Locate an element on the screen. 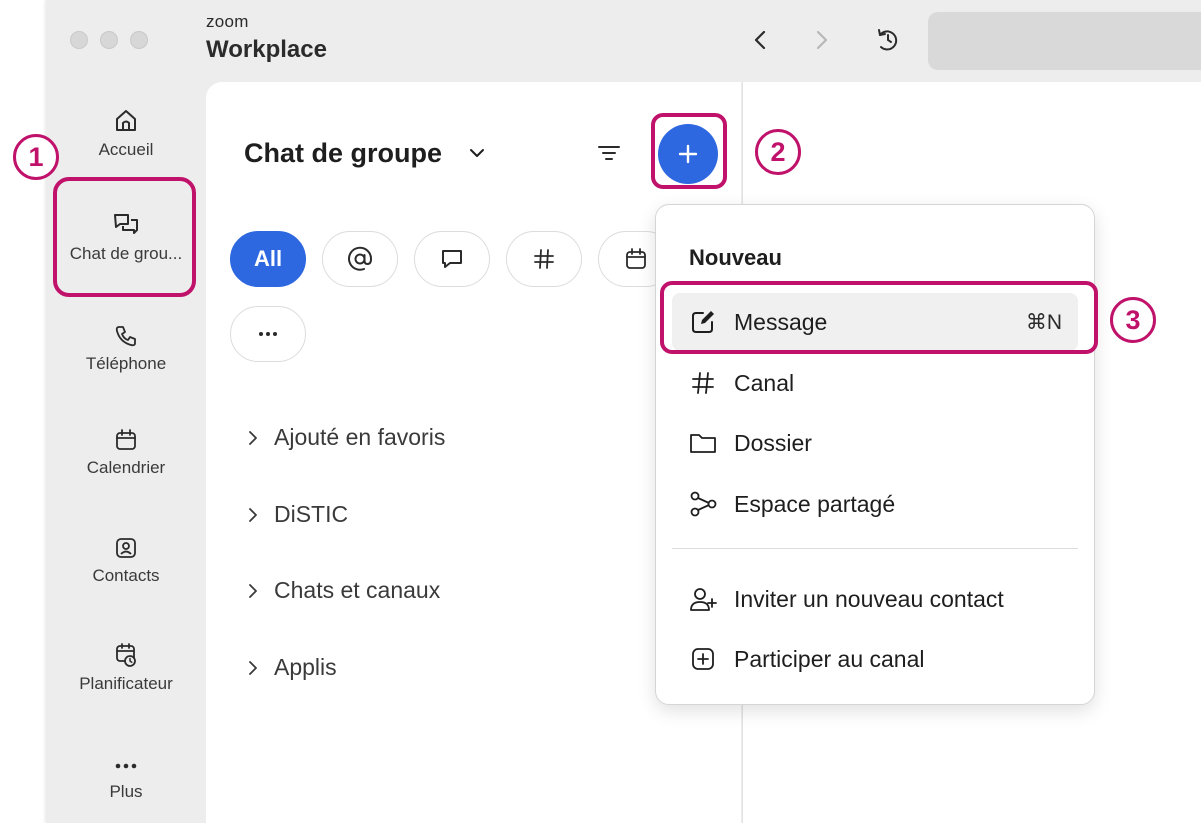 This screenshot has height=823, width=1201. sidebar-item-contacts: Contacts is located at coordinates (126, 561).